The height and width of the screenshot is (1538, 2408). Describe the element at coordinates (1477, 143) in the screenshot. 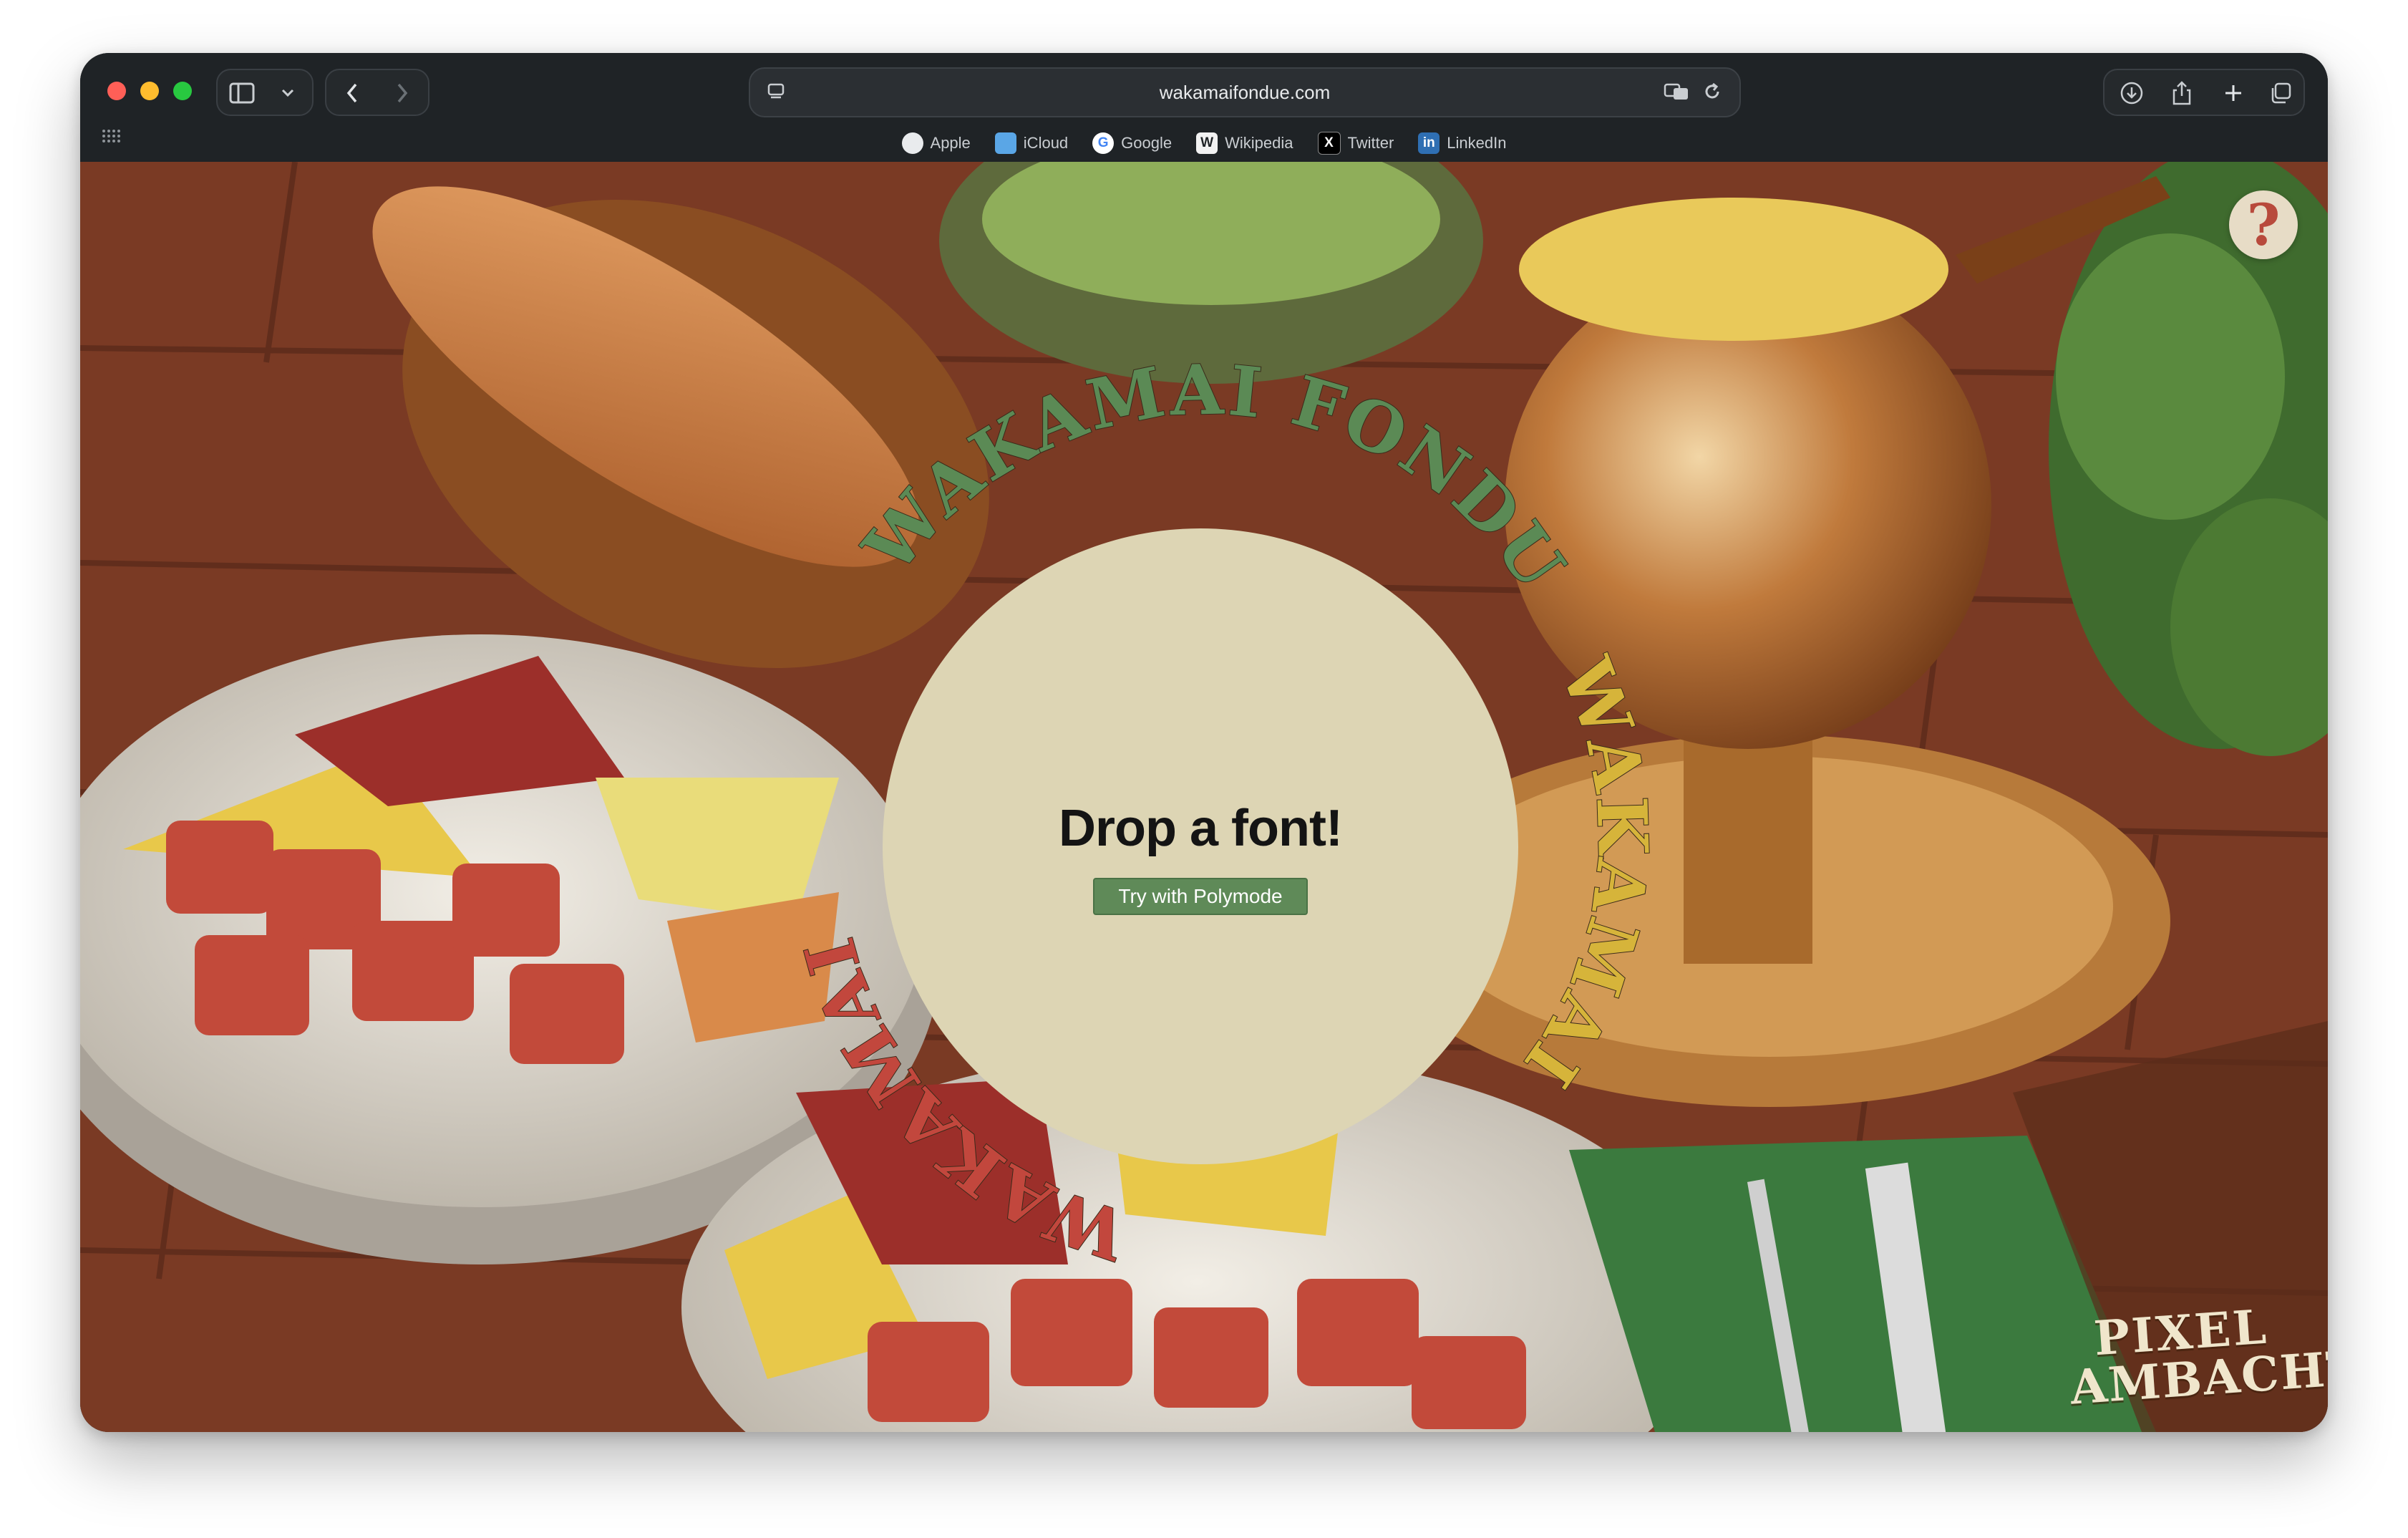

I see `favorite-label: LinkedIn` at that location.